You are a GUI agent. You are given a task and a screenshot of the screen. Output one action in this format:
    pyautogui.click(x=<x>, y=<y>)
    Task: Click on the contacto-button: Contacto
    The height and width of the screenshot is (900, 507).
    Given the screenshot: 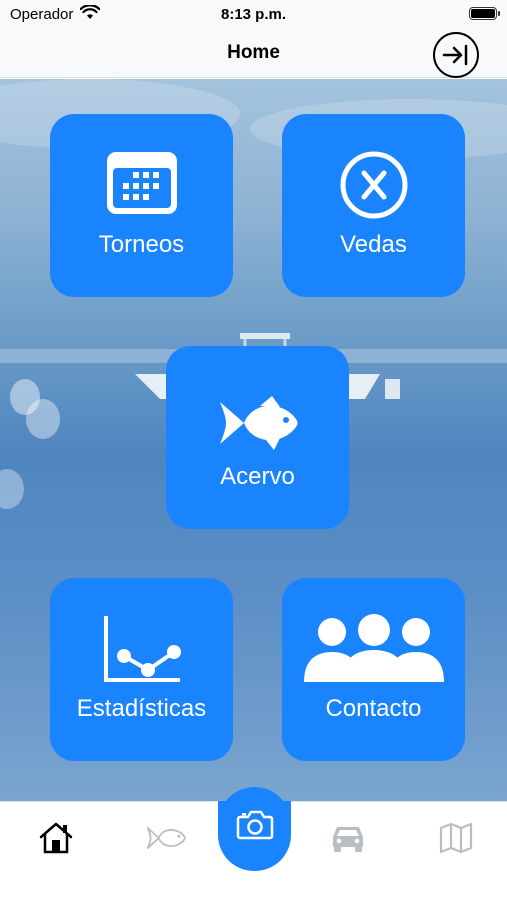 What is the action you would take?
    pyautogui.click(x=373, y=669)
    